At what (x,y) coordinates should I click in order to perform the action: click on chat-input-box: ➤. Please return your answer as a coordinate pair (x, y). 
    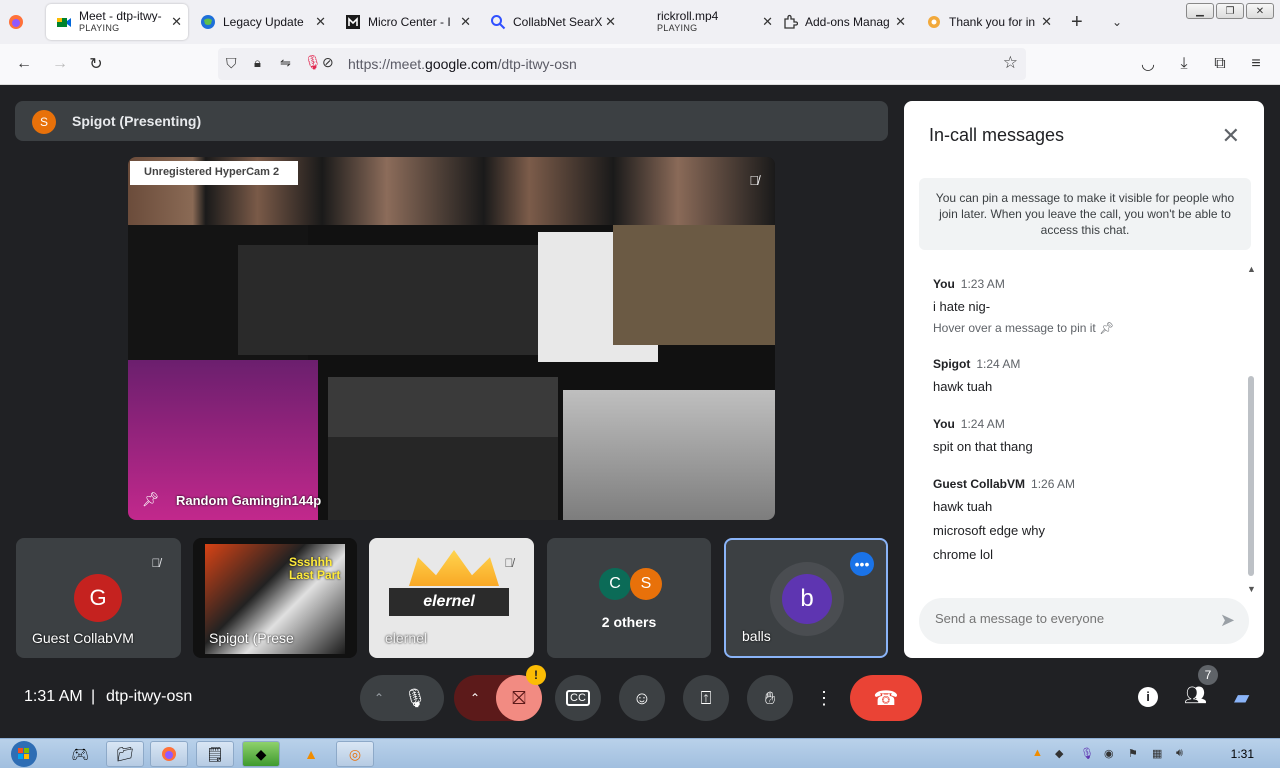
    Looking at the image, I should click on (1084, 621).